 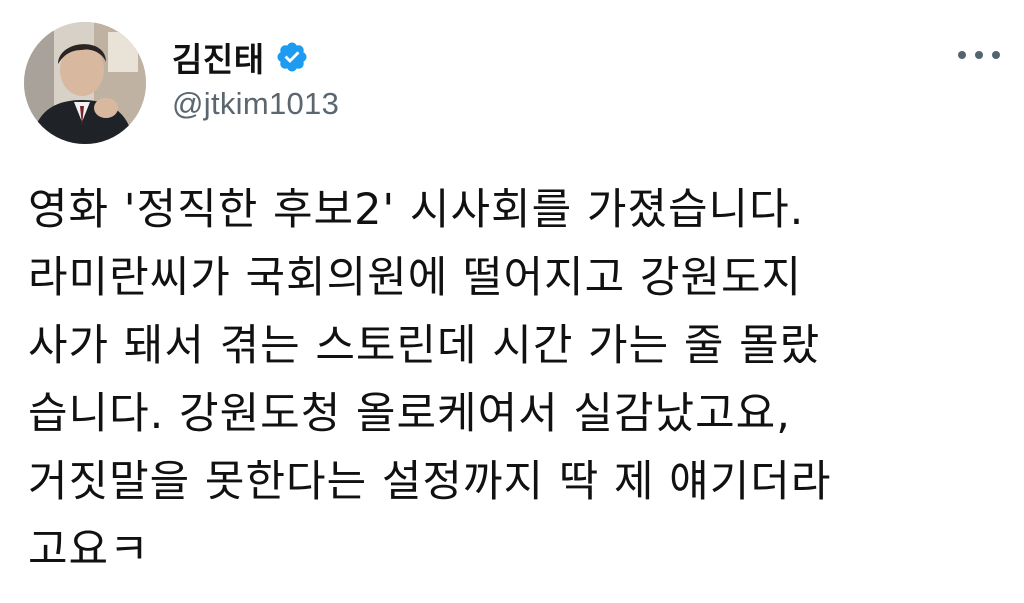 What do you see at coordinates (424, 346) in the screenshot?
I see `tweet-text-line: 사가 돼서 겪는 스토린데 시간 가는 줄 몰랐` at bounding box center [424, 346].